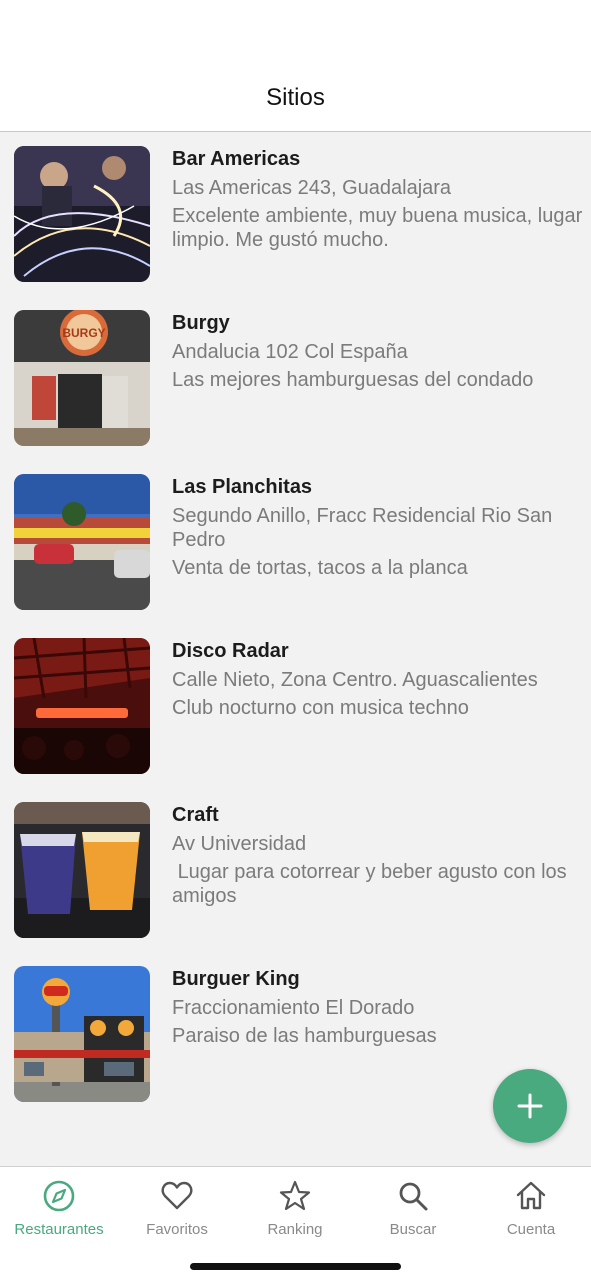  Describe the element at coordinates (236, 979) in the screenshot. I see `place-name: Burguer King` at that location.